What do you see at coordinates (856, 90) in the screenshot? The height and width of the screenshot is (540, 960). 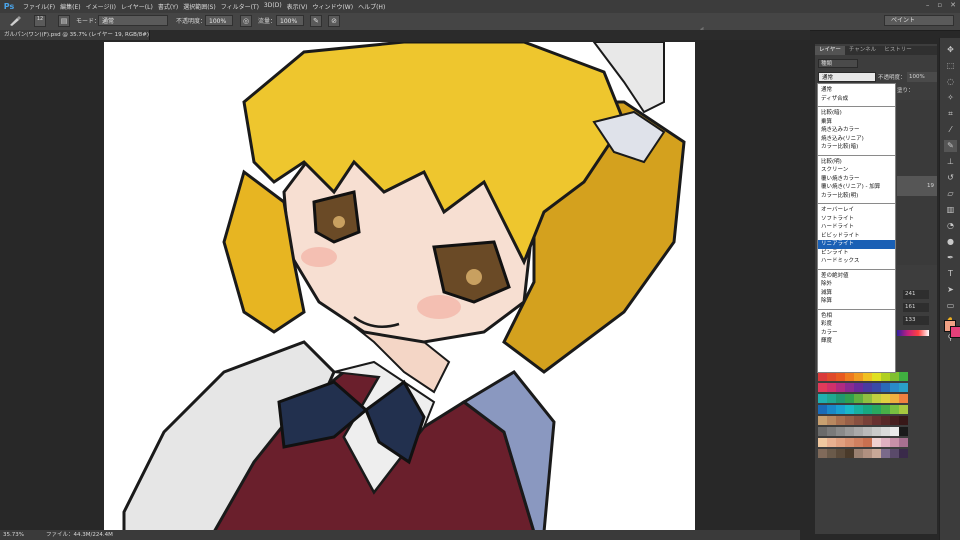 I see `blend-mode-option: 通常` at bounding box center [856, 90].